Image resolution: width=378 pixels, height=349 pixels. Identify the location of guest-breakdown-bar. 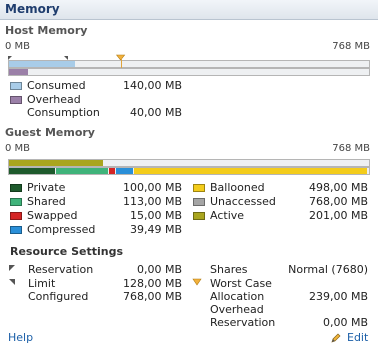
(189, 171).